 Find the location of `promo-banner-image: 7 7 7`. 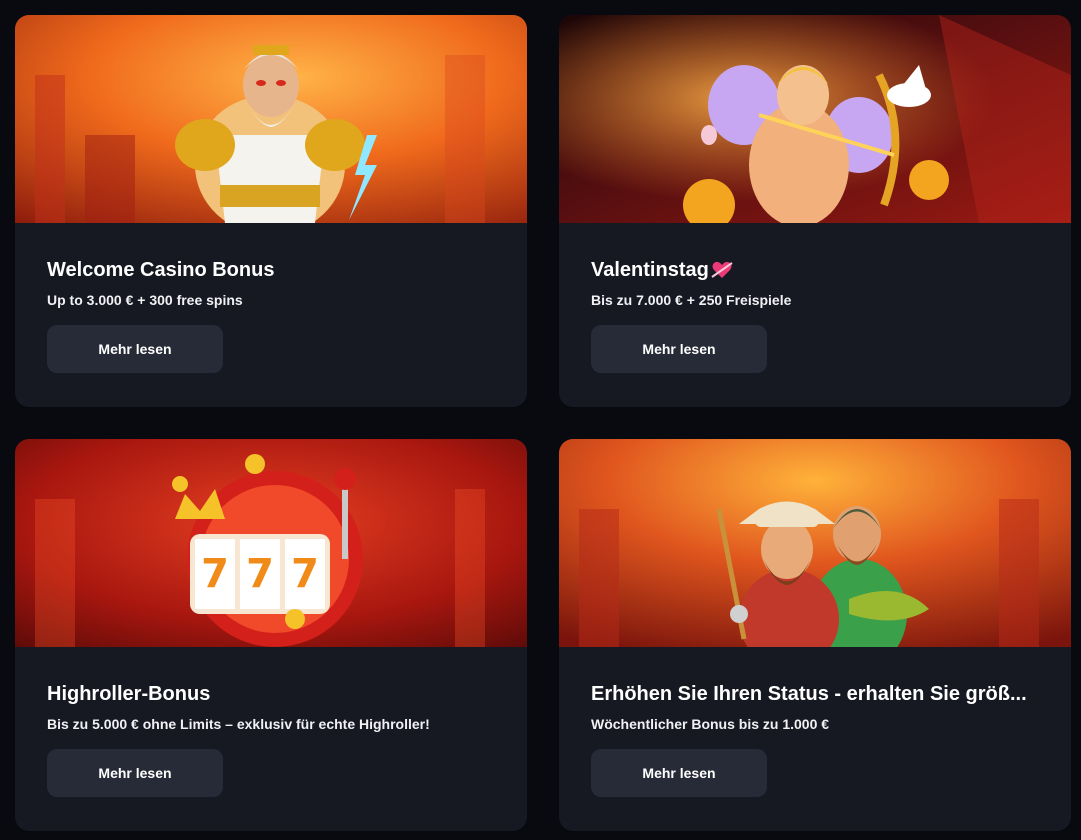

promo-banner-image: 7 7 7 is located at coordinates (271, 543).